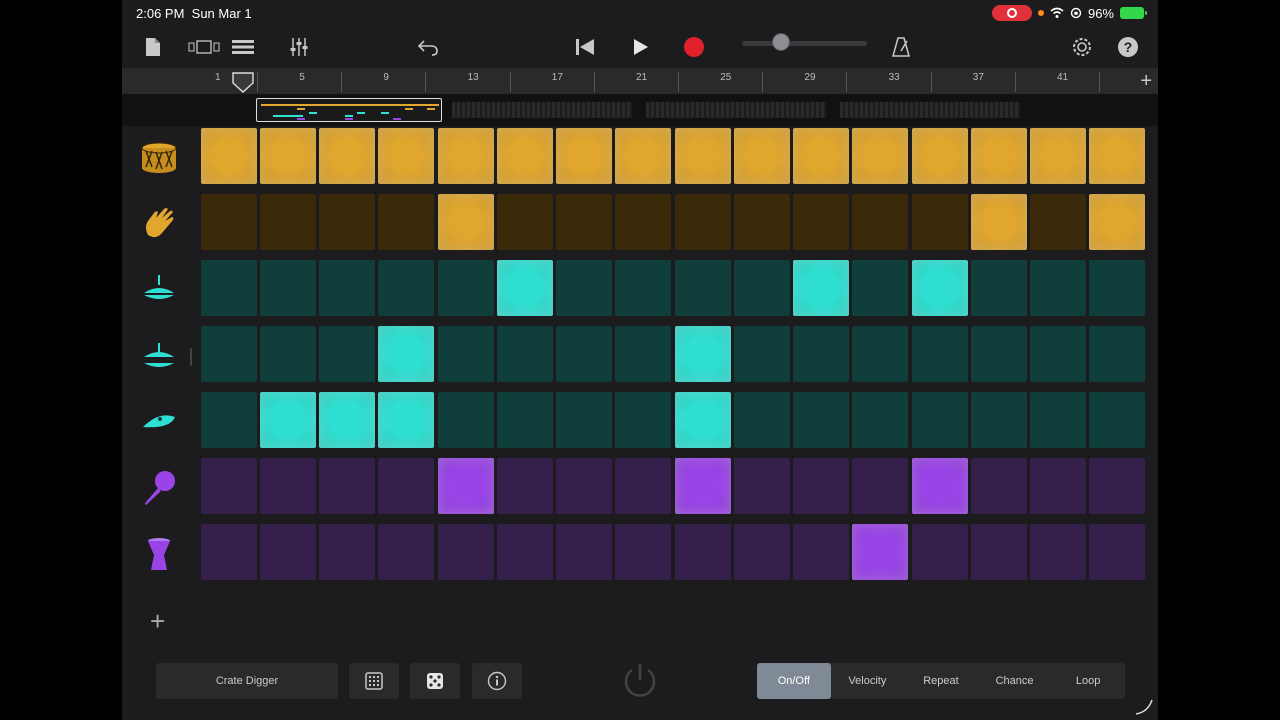 The height and width of the screenshot is (720, 1280). Describe the element at coordinates (153, 47) in the screenshot. I see `my-songs-button` at that location.